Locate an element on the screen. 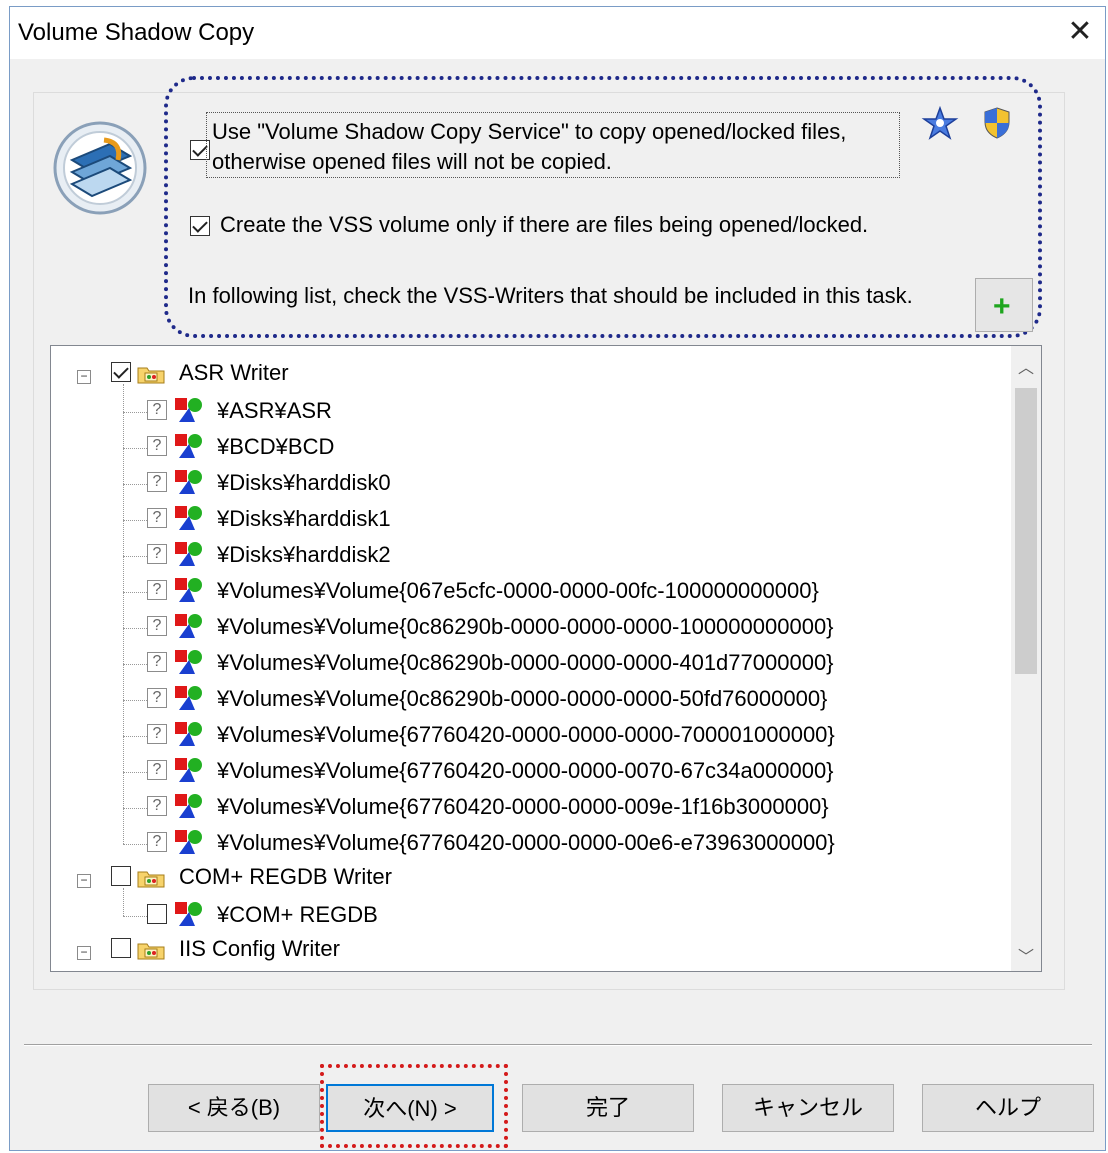 The height and width of the screenshot is (1153, 1108). tree-component-row: ¥COM+ REGDB is located at coordinates (526, 914).